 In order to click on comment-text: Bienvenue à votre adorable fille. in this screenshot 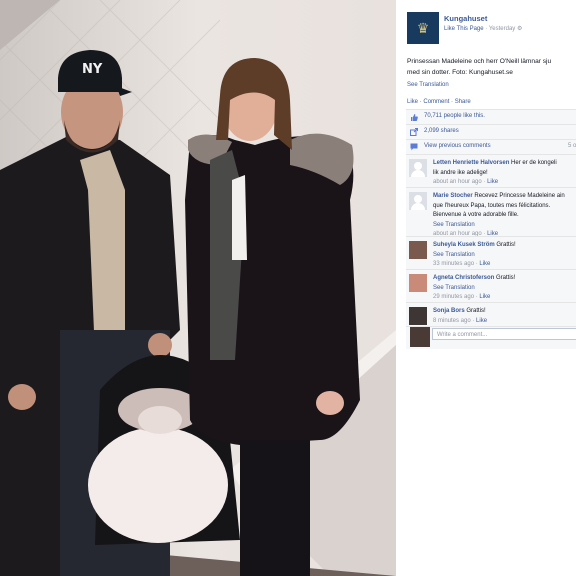, I will do `click(476, 215)`.